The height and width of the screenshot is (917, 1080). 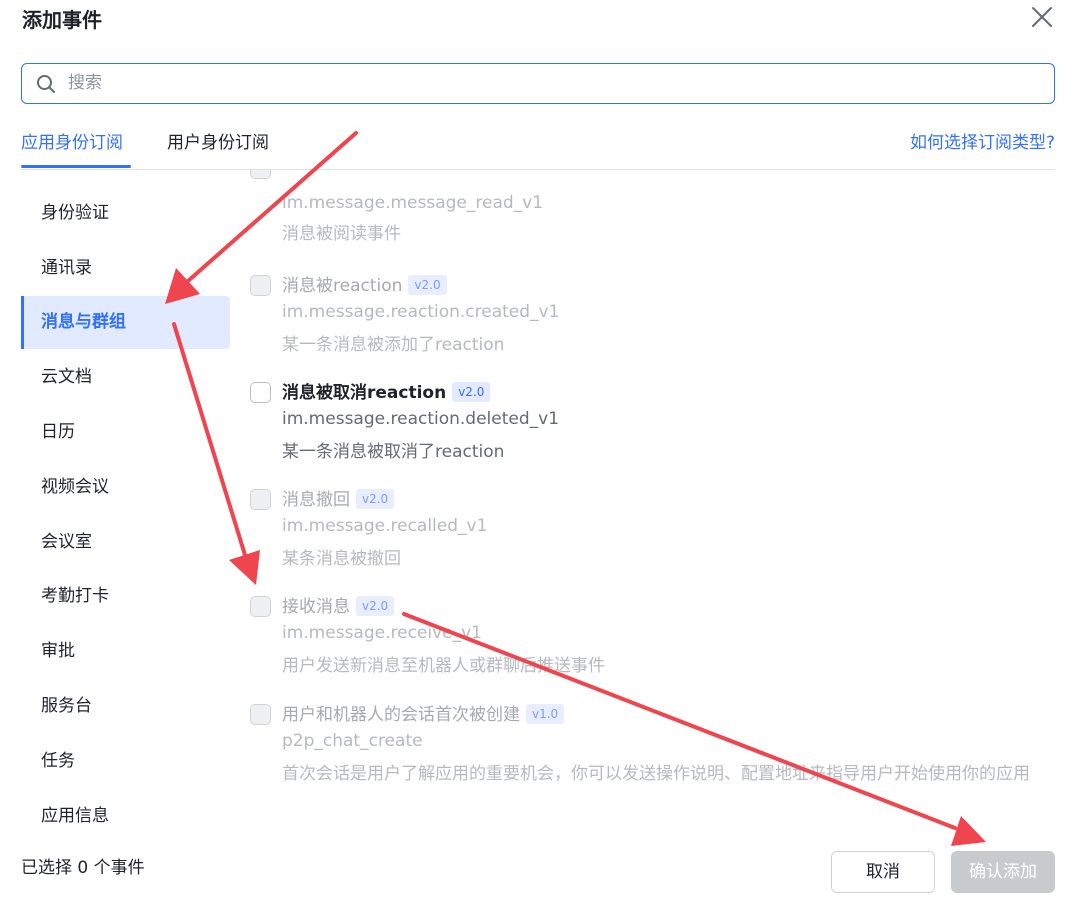 I want to click on event-description: 某一条消息被取消了reaction, so click(x=393, y=452).